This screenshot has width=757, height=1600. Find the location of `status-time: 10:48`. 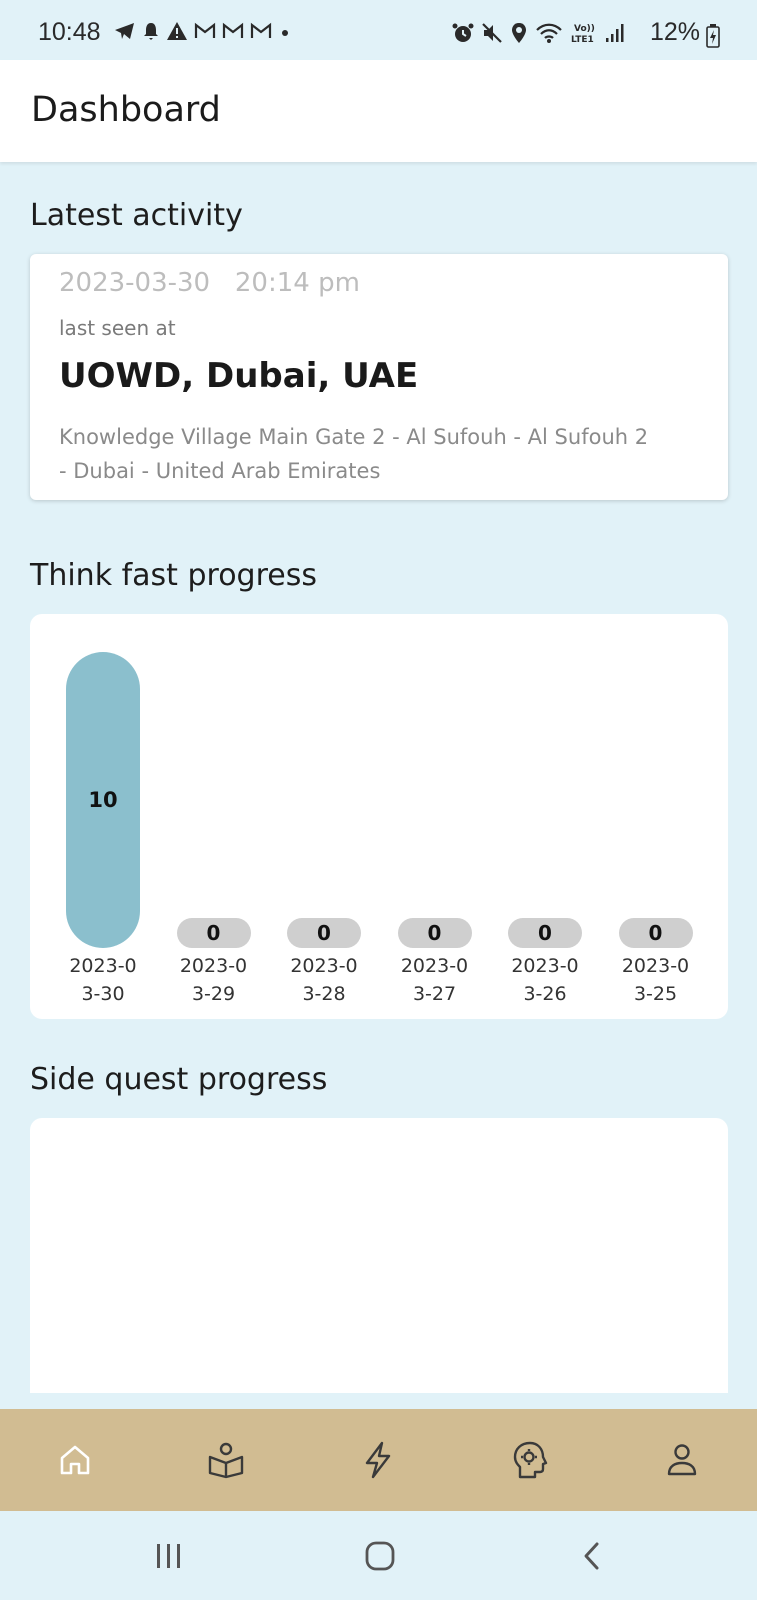

status-time: 10:48 is located at coordinates (69, 32).